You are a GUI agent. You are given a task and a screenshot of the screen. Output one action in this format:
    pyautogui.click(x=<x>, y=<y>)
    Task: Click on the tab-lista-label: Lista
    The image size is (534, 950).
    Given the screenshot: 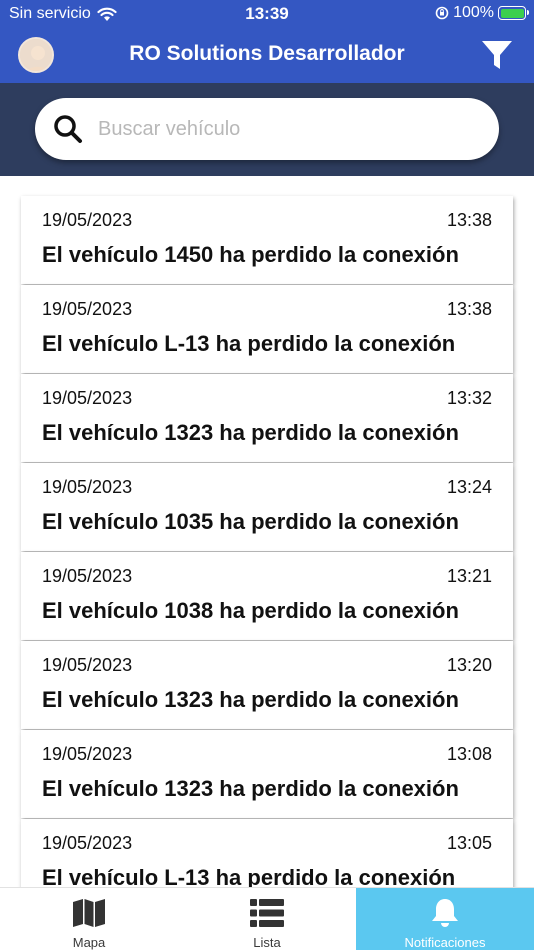 What is the action you would take?
    pyautogui.click(x=267, y=942)
    